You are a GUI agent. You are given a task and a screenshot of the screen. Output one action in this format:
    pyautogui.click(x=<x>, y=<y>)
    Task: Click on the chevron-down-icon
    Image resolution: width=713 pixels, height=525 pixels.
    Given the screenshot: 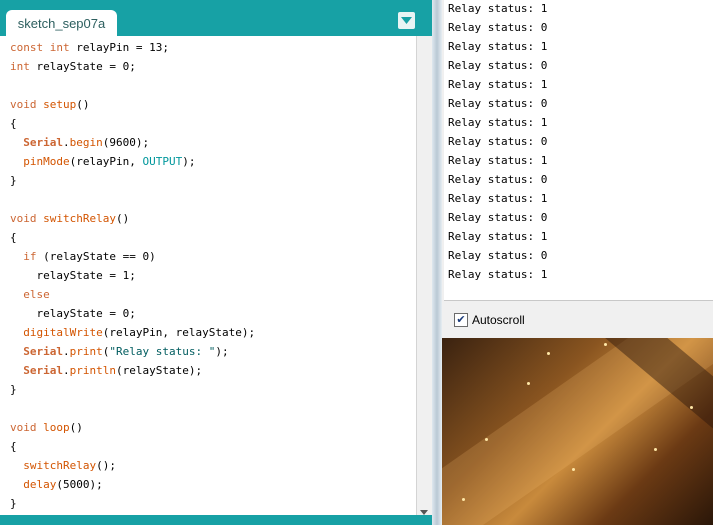 What is the action you would take?
    pyautogui.click(x=406, y=20)
    